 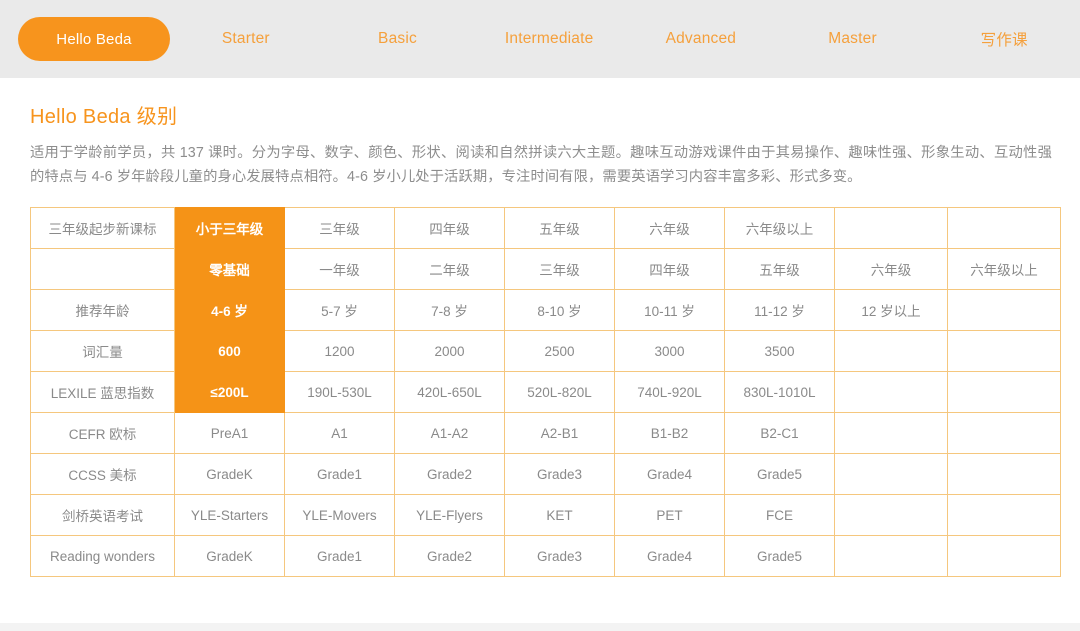 I want to click on table-cell: 2500, so click(x=559, y=351).